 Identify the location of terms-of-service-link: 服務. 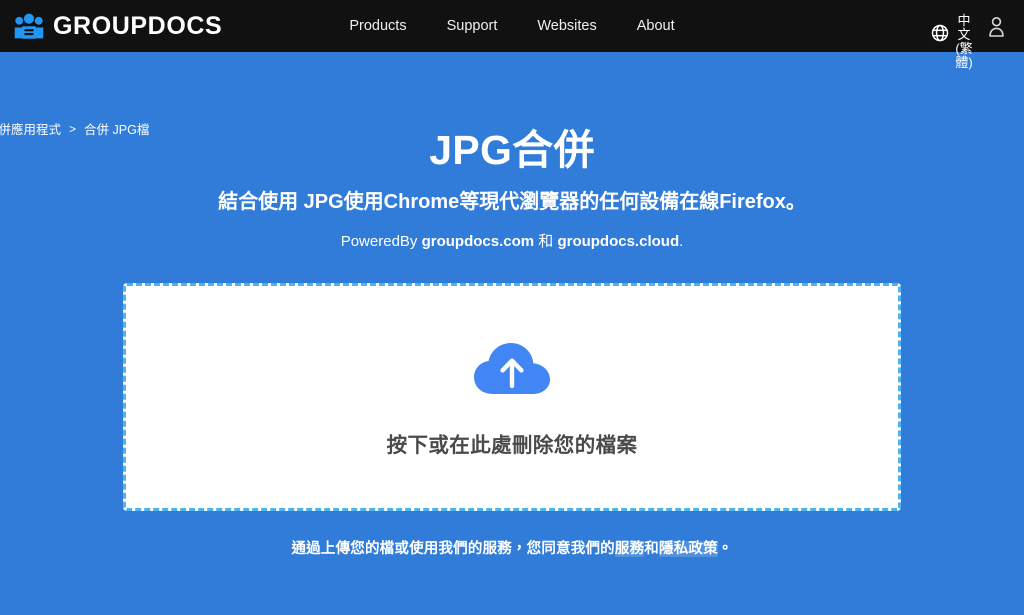
(629, 549).